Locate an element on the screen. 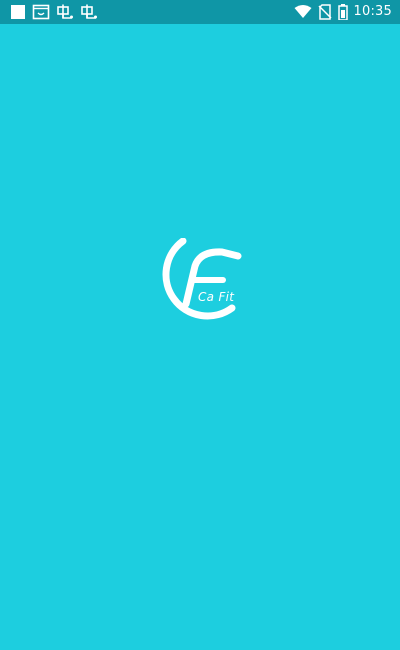  battery-icon is located at coordinates (342, 12).